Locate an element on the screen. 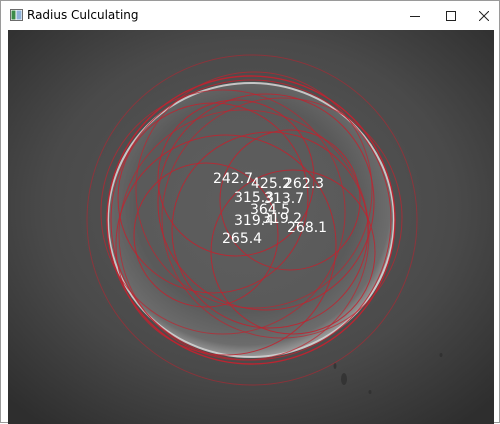 The width and height of the screenshot is (500, 424). close-button is located at coordinates (484, 15).